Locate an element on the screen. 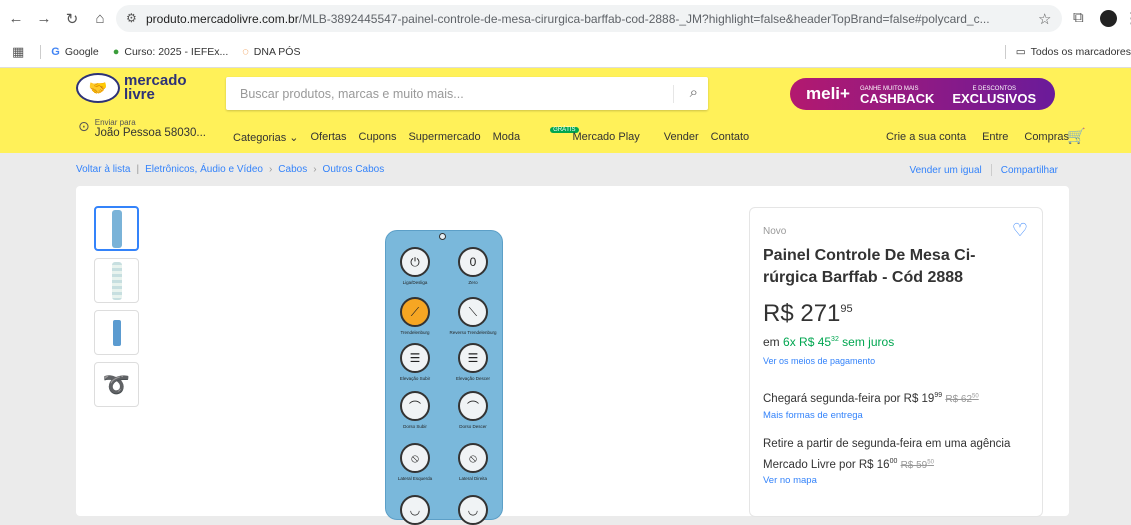 The width and height of the screenshot is (1131, 525). elevation-up-icon: ☰ is located at coordinates (415, 358).